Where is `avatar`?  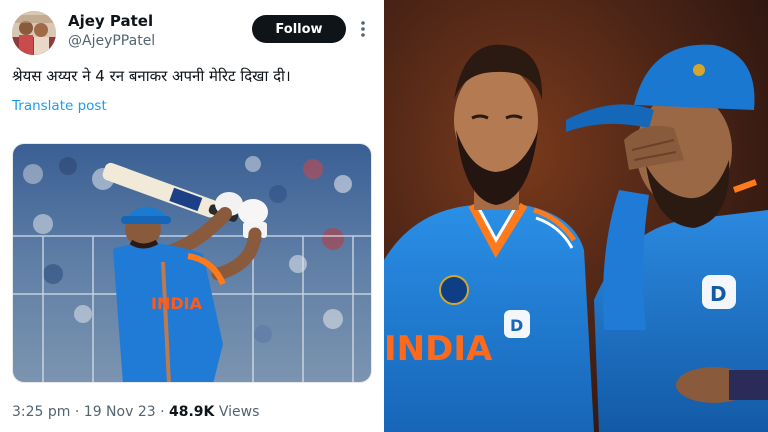
avatar is located at coordinates (34, 33).